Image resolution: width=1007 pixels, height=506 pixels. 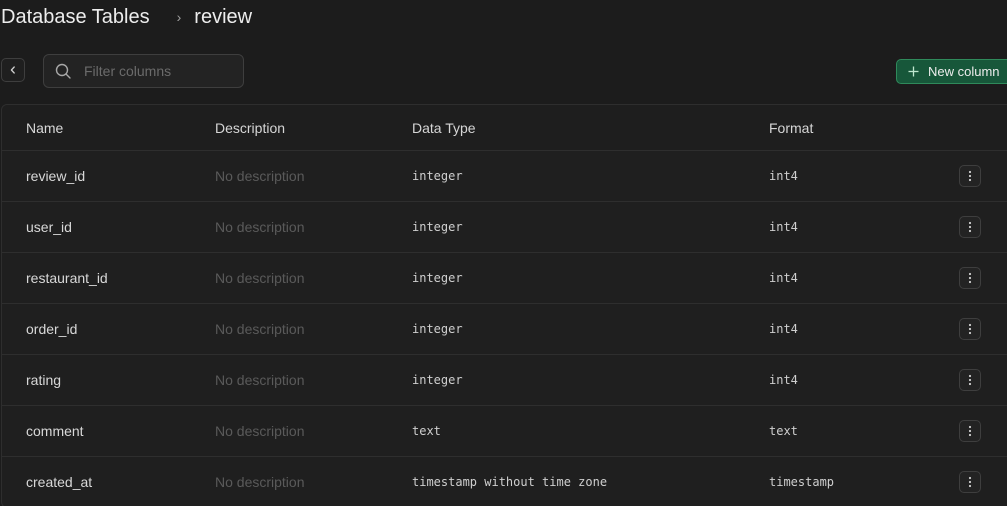 What do you see at coordinates (783, 431) in the screenshot?
I see `column-format: text` at bounding box center [783, 431].